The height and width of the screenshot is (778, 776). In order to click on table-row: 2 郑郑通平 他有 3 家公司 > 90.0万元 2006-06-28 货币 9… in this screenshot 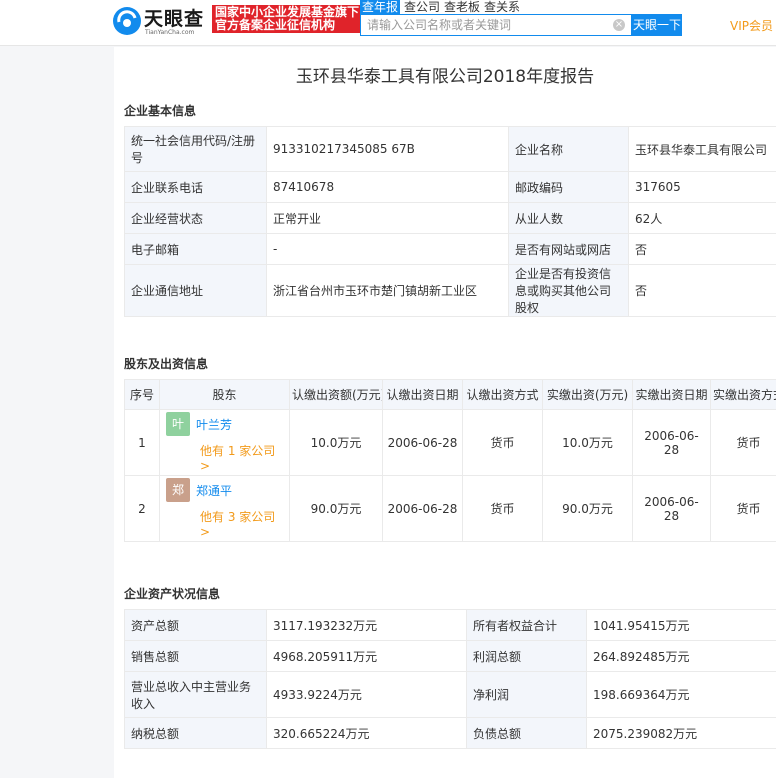, I will do `click(450, 508)`.